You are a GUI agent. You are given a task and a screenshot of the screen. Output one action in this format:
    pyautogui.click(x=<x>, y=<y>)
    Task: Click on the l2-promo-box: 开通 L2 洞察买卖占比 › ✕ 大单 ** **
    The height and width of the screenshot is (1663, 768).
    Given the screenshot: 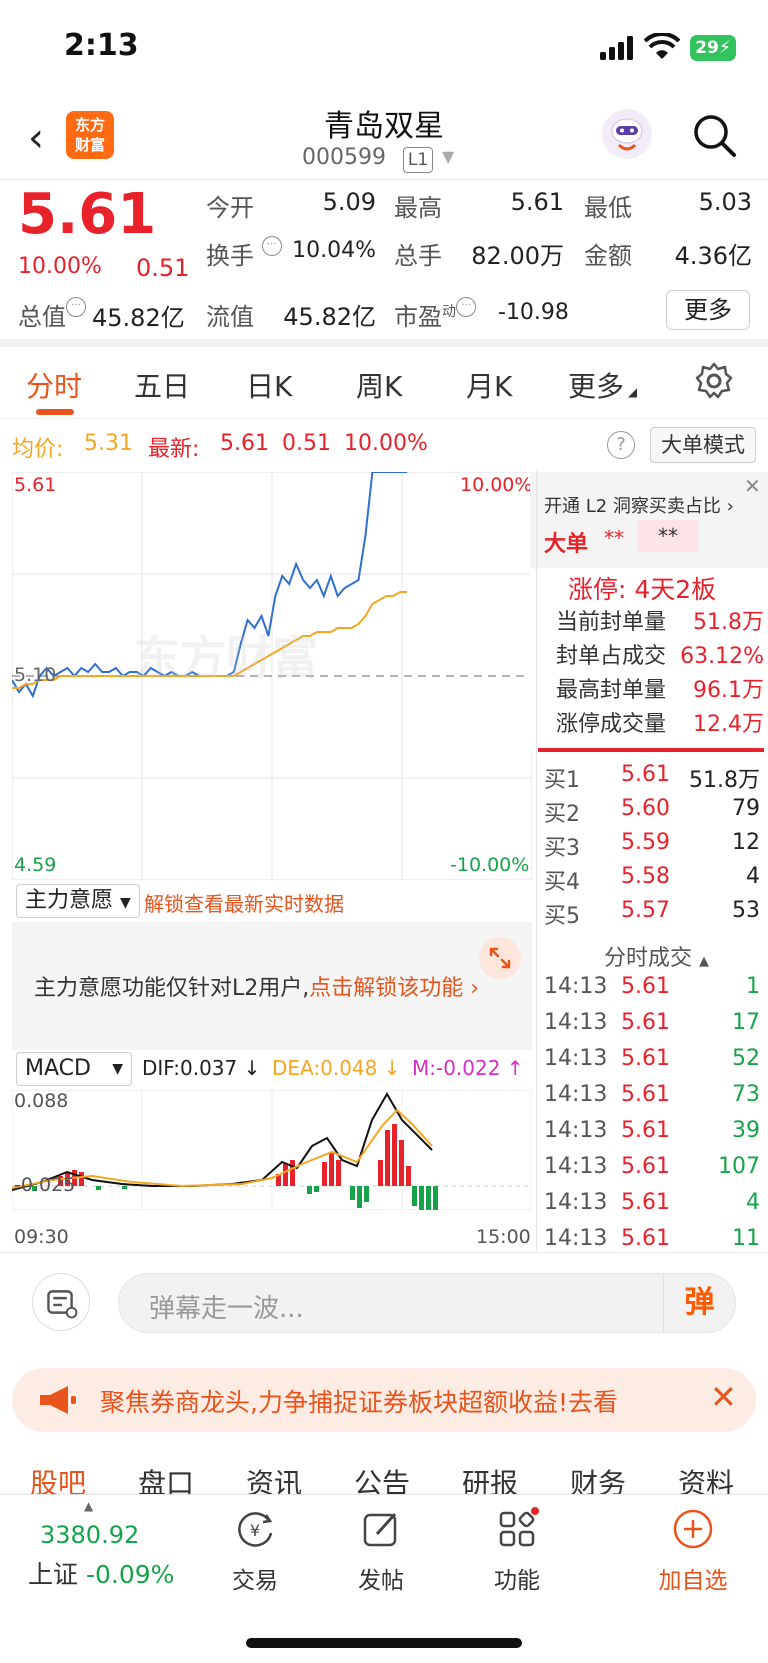 What is the action you would take?
    pyautogui.click(x=649, y=520)
    